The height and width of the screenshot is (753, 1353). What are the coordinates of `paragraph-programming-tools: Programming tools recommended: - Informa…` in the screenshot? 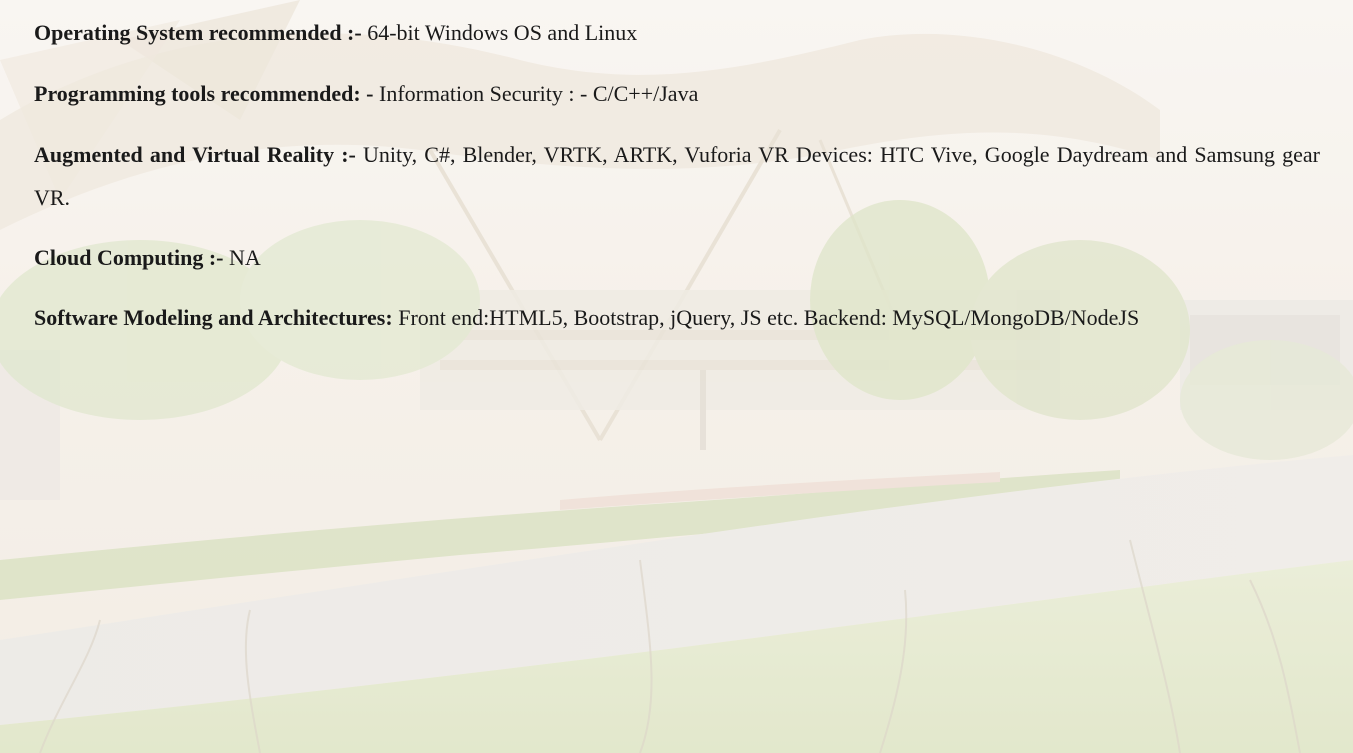 It's located at (677, 93).